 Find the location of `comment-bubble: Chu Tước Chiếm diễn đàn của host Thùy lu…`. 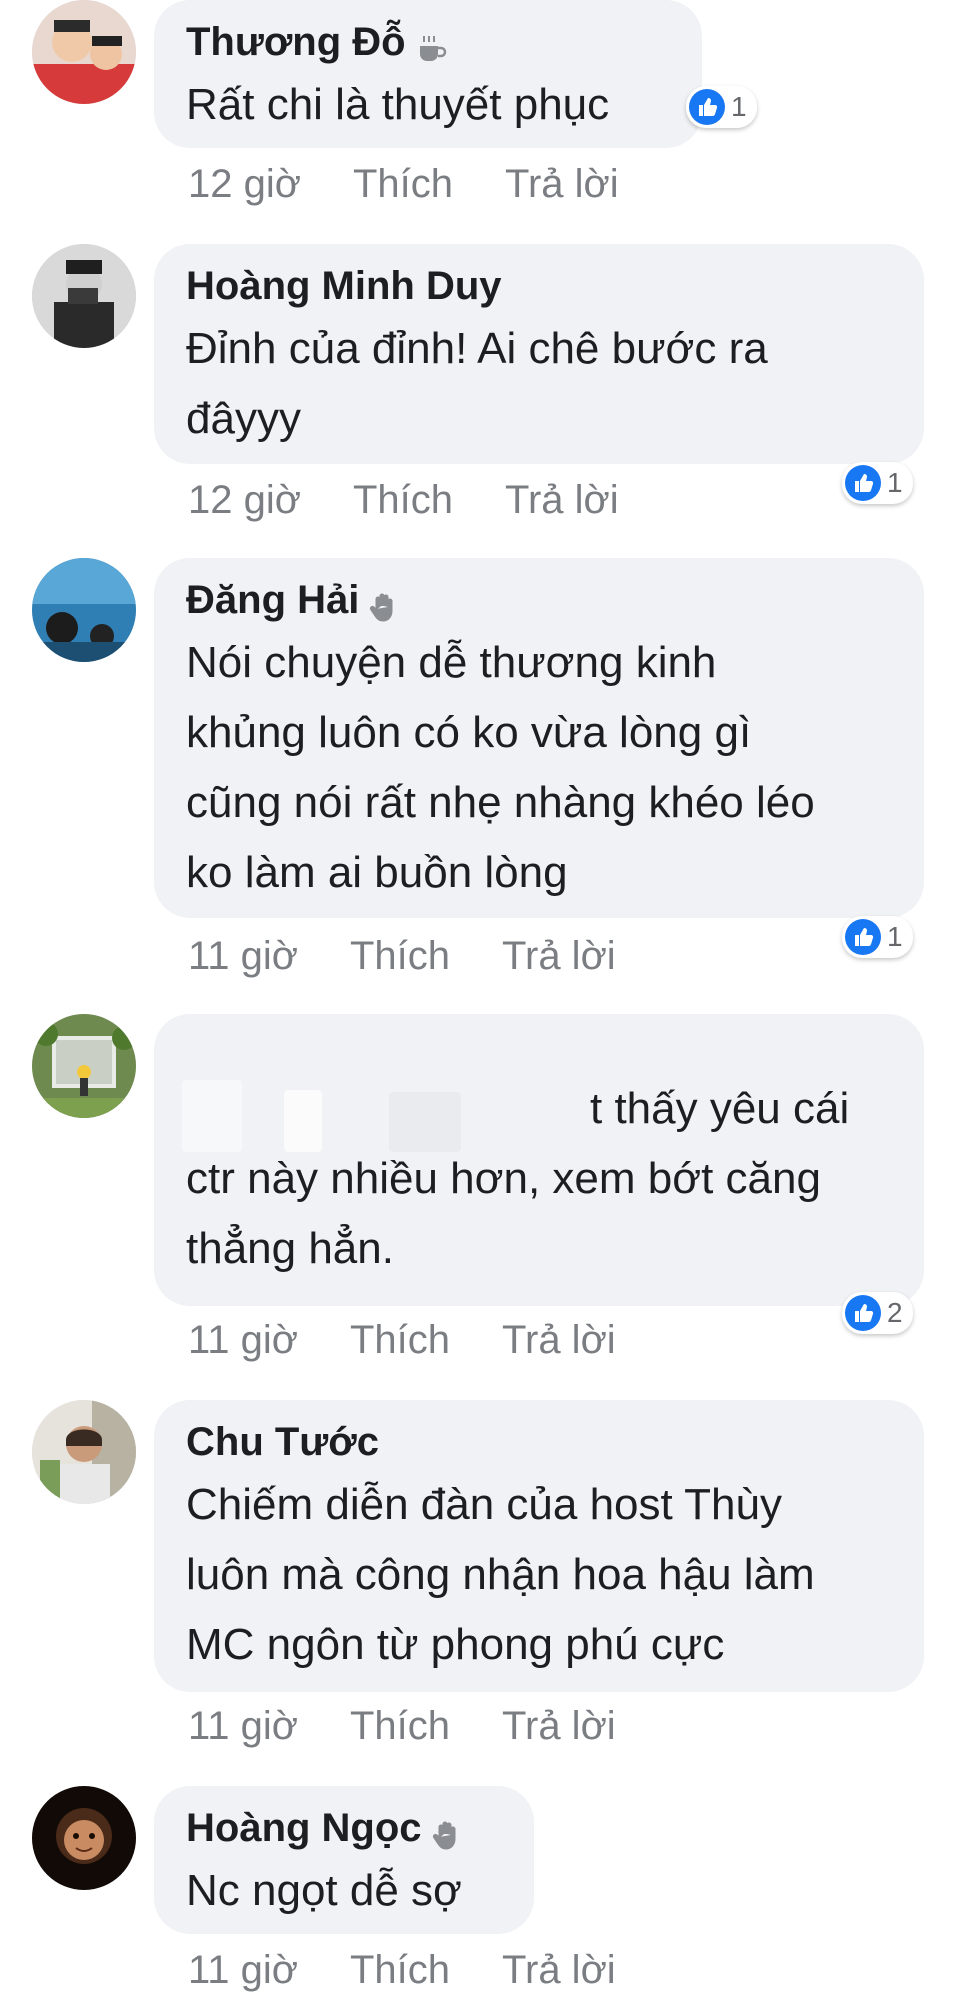

comment-bubble: Chu Tước Chiếm diễn đàn của host Thùy lu… is located at coordinates (539, 1546).